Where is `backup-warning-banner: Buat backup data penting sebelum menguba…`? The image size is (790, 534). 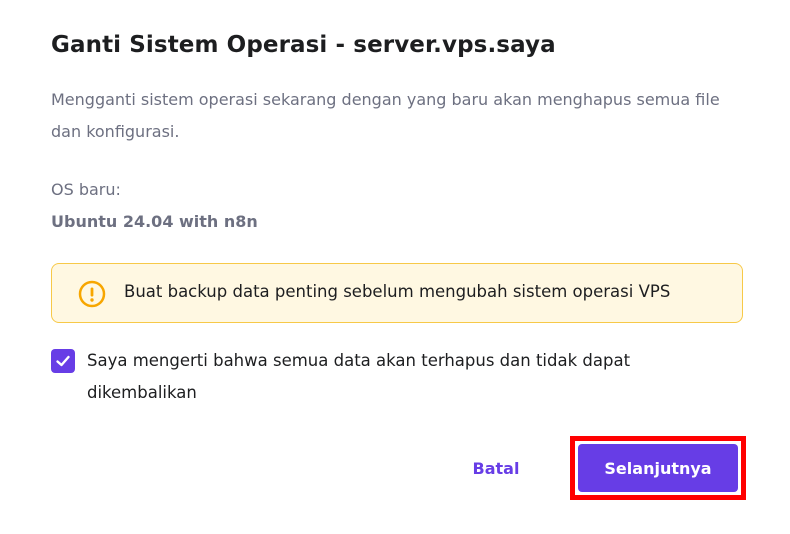 backup-warning-banner: Buat backup data penting sebelum menguba… is located at coordinates (397, 293).